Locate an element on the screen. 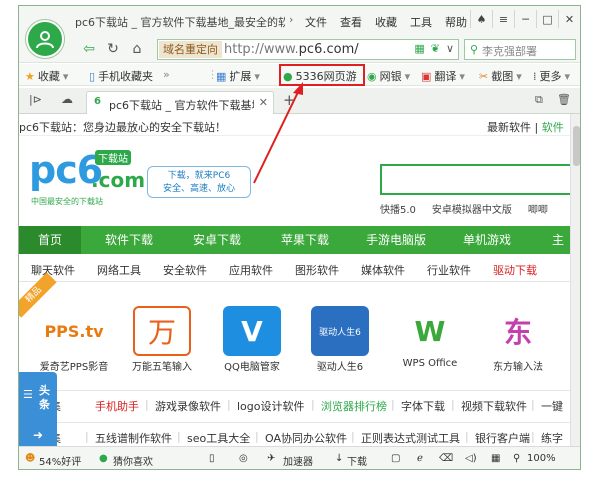  grid-view-icon: ▦ is located at coordinates (495, 458).